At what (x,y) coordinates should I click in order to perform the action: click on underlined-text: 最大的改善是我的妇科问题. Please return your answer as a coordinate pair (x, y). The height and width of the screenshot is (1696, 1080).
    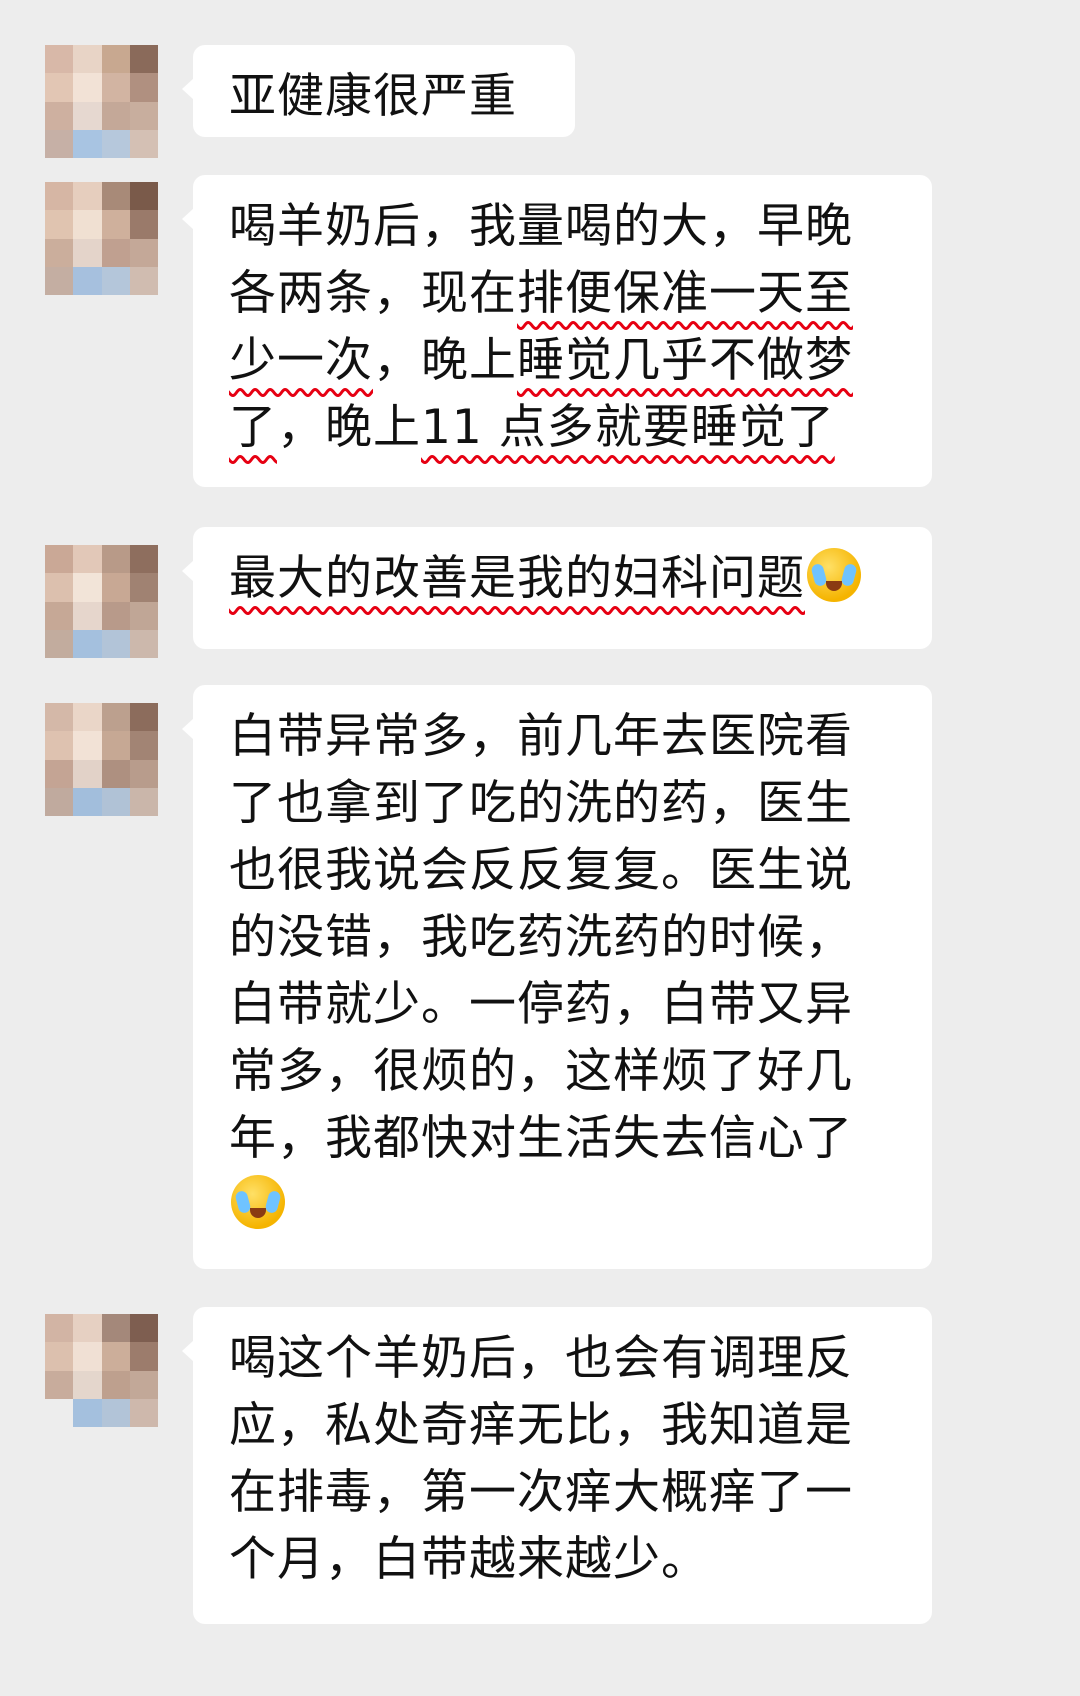
    Looking at the image, I should click on (517, 578).